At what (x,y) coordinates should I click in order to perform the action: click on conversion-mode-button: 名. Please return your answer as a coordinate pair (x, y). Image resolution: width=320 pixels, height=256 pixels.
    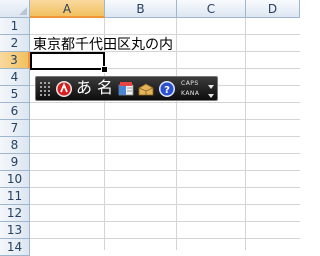
    Looking at the image, I should click on (105, 88).